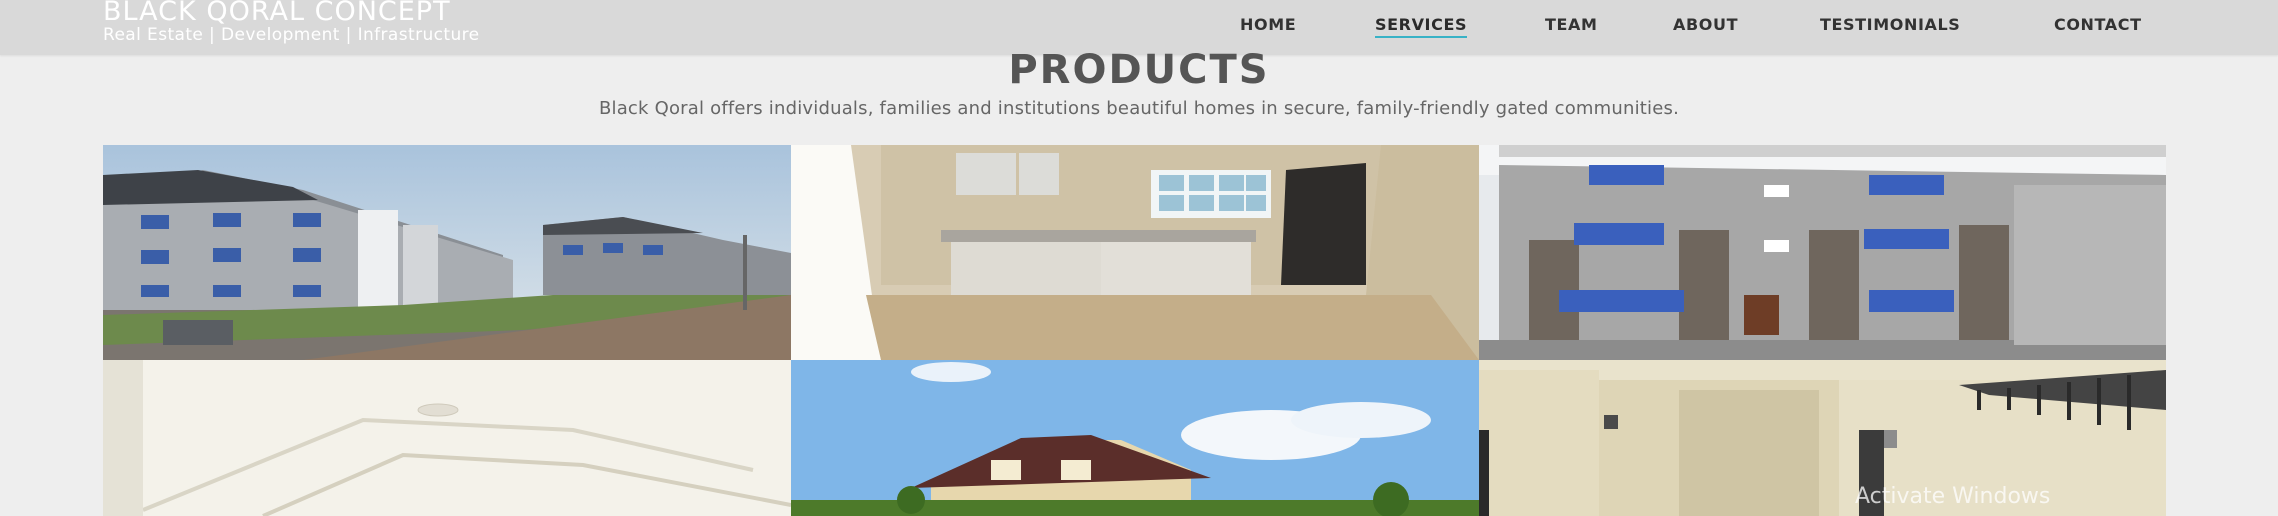 The image size is (2278, 516). I want to click on section-title: PRODUCTS, so click(1139, 70).